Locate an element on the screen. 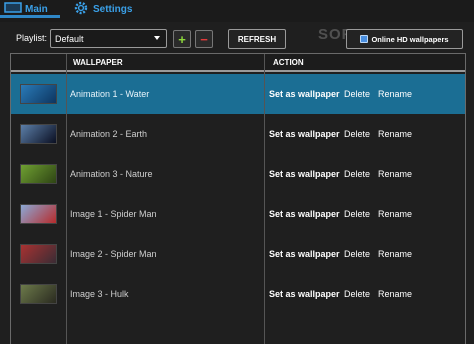 The width and height of the screenshot is (474, 344). tab-bar: Main Settings is located at coordinates (237, 11).